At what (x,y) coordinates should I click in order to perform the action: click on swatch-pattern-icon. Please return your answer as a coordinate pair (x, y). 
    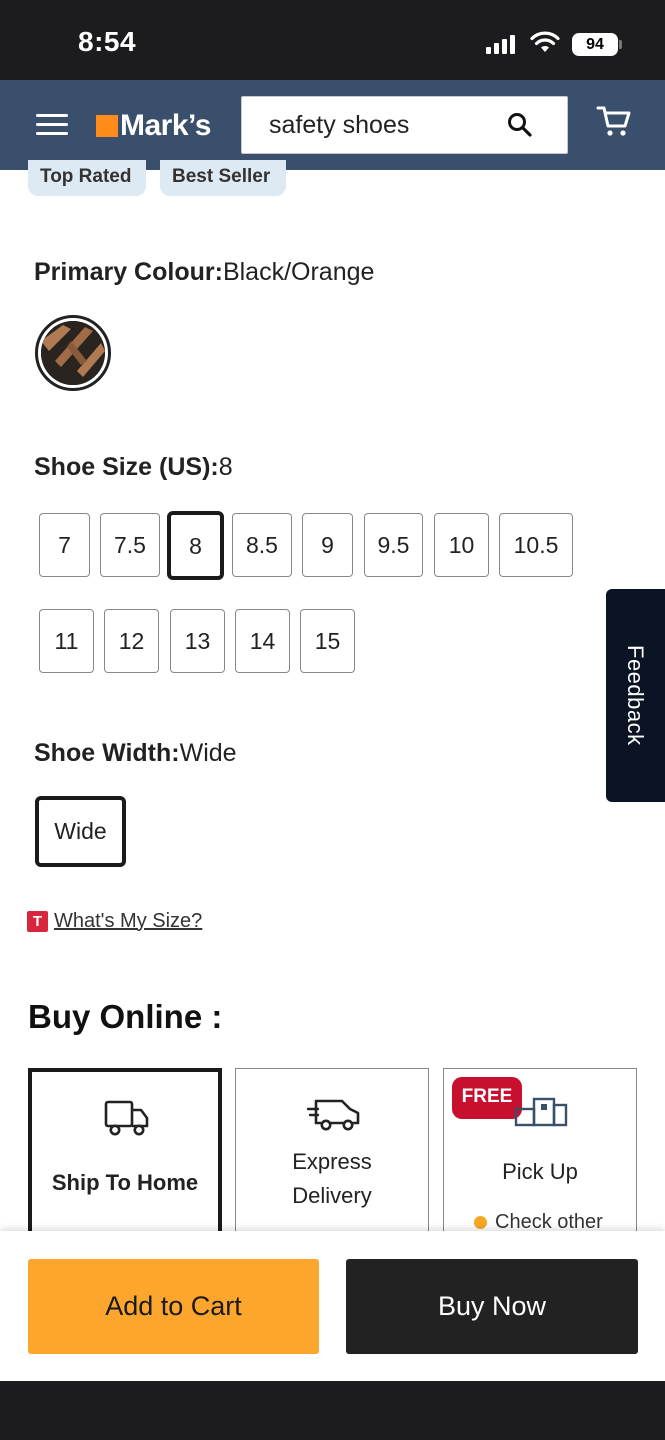
    Looking at the image, I should click on (73, 353).